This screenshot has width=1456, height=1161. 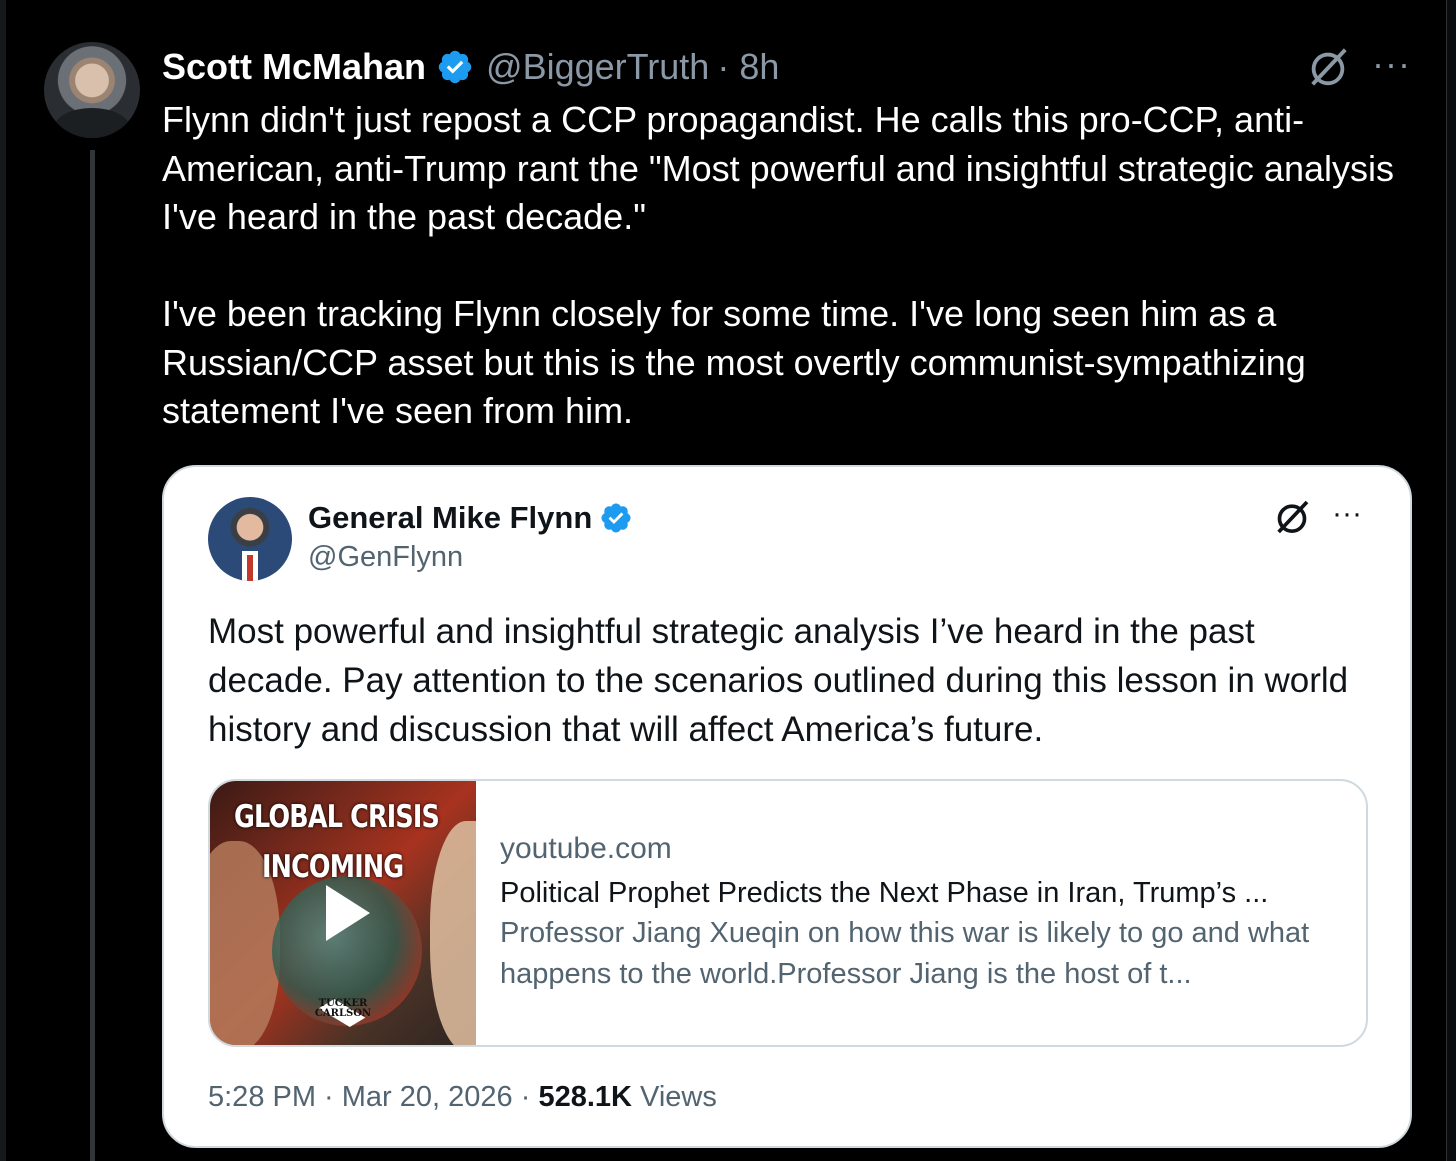 I want to click on quoted-author-name: General Mike Flynn, so click(x=450, y=518).